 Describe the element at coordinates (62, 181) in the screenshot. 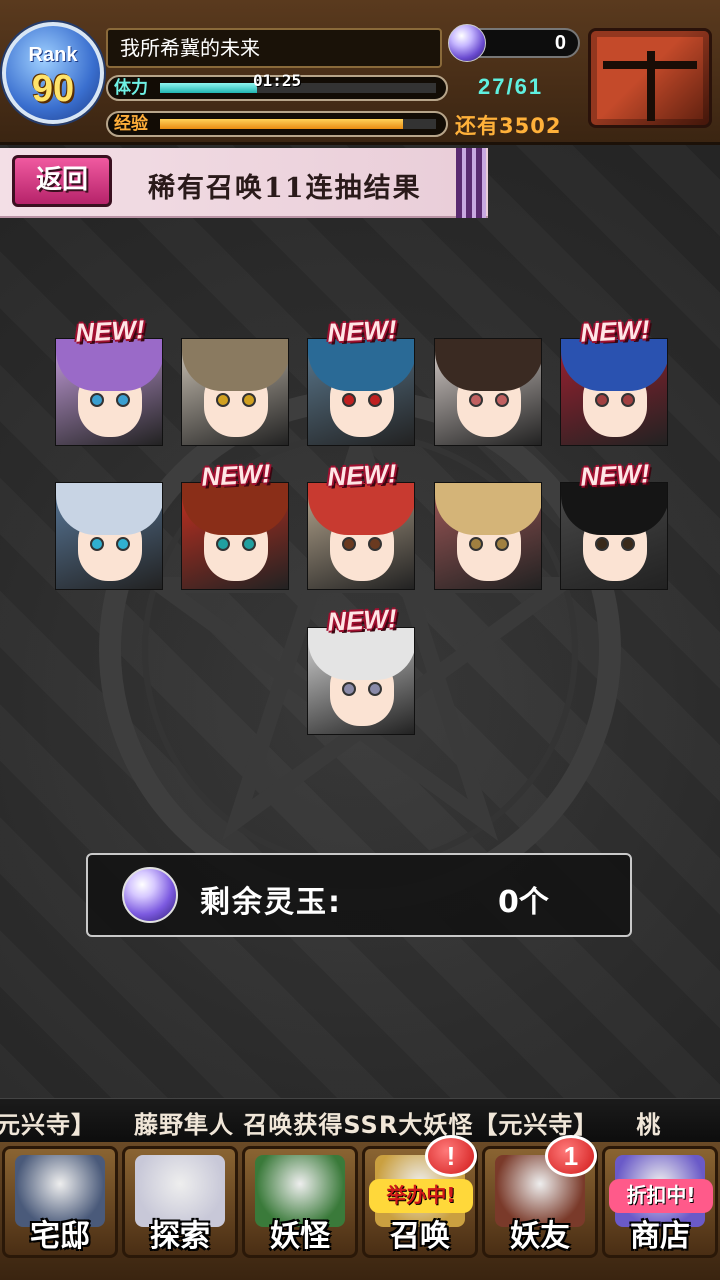

I see `back-button: 返回` at that location.